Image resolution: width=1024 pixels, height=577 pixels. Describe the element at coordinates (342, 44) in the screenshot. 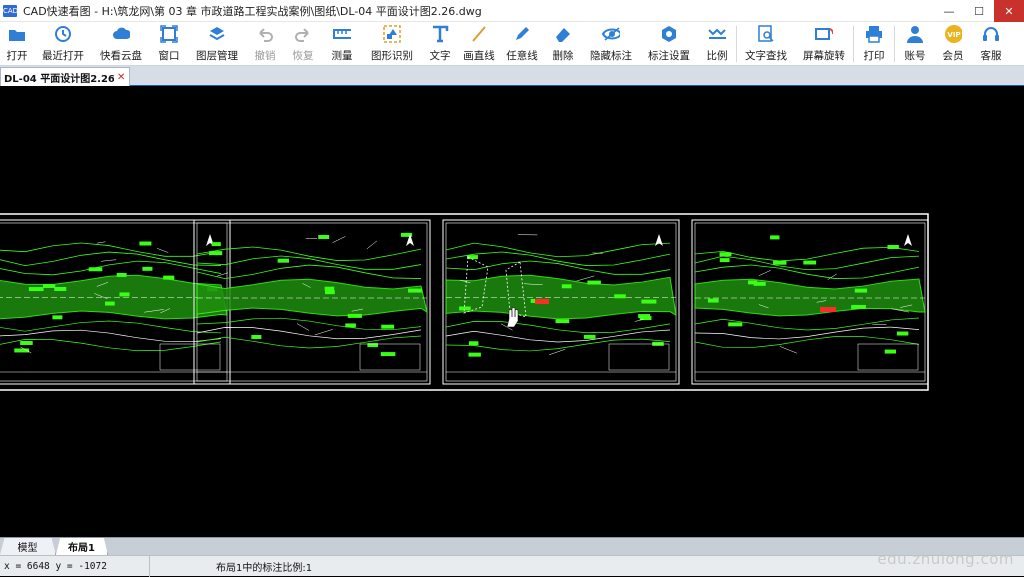

I see `toolbar-button-7: 测量` at that location.